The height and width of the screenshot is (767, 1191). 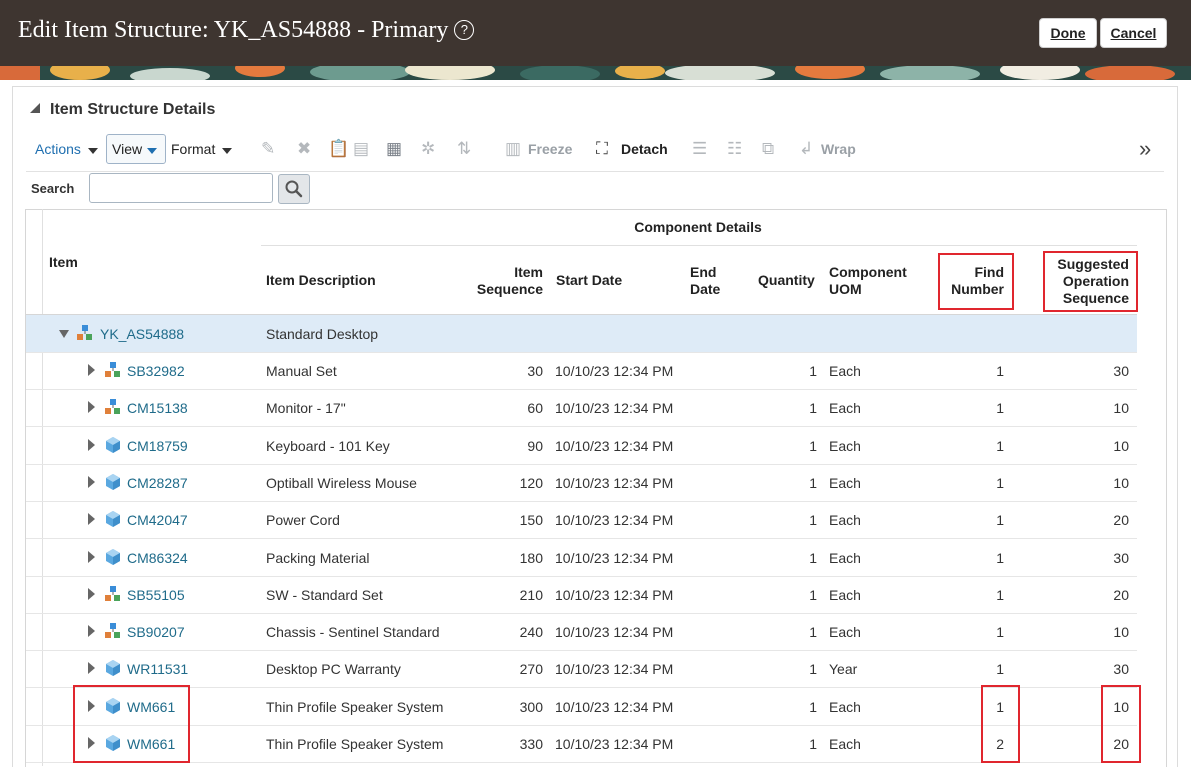 I want to click on add-row-icon: ▦, so click(x=394, y=149).